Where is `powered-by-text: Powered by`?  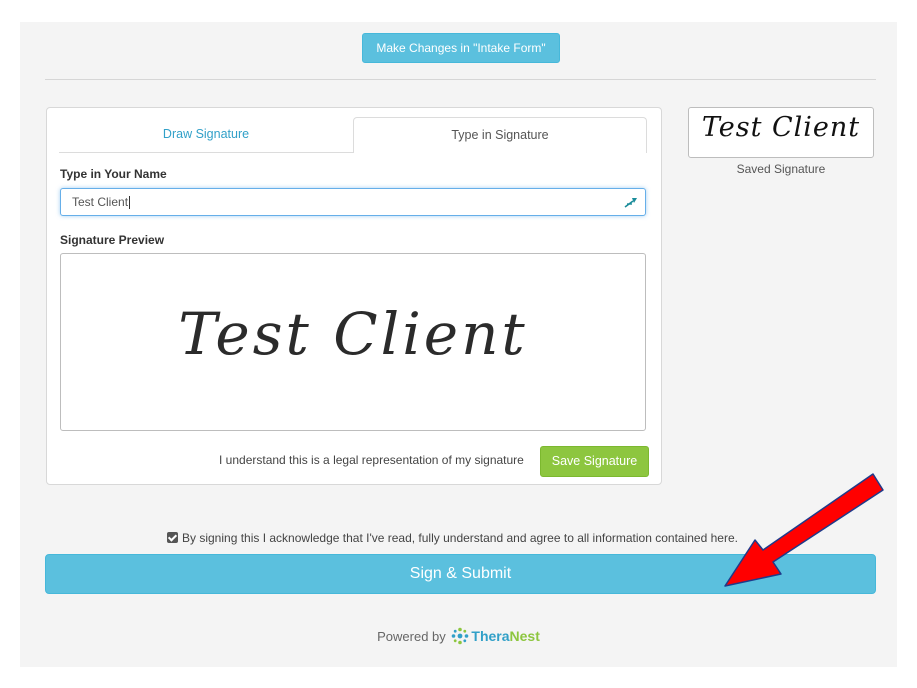
powered-by-text: Powered by is located at coordinates (411, 636).